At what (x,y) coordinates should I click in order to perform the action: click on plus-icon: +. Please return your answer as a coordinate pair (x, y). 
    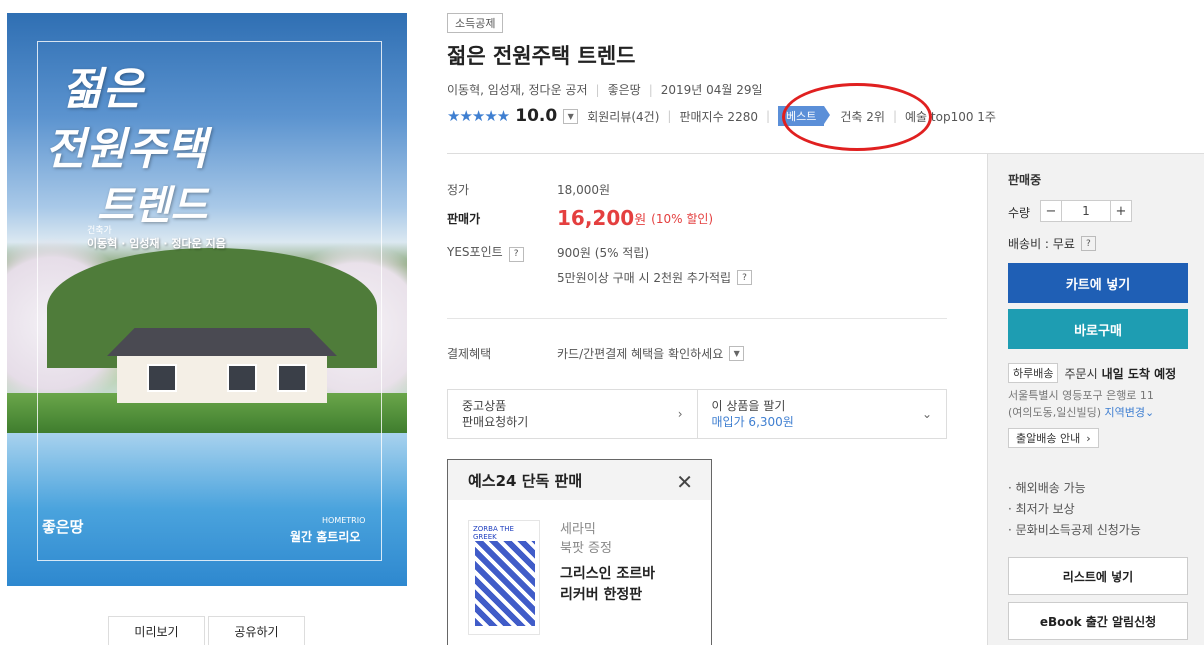
    Looking at the image, I should click on (1121, 211).